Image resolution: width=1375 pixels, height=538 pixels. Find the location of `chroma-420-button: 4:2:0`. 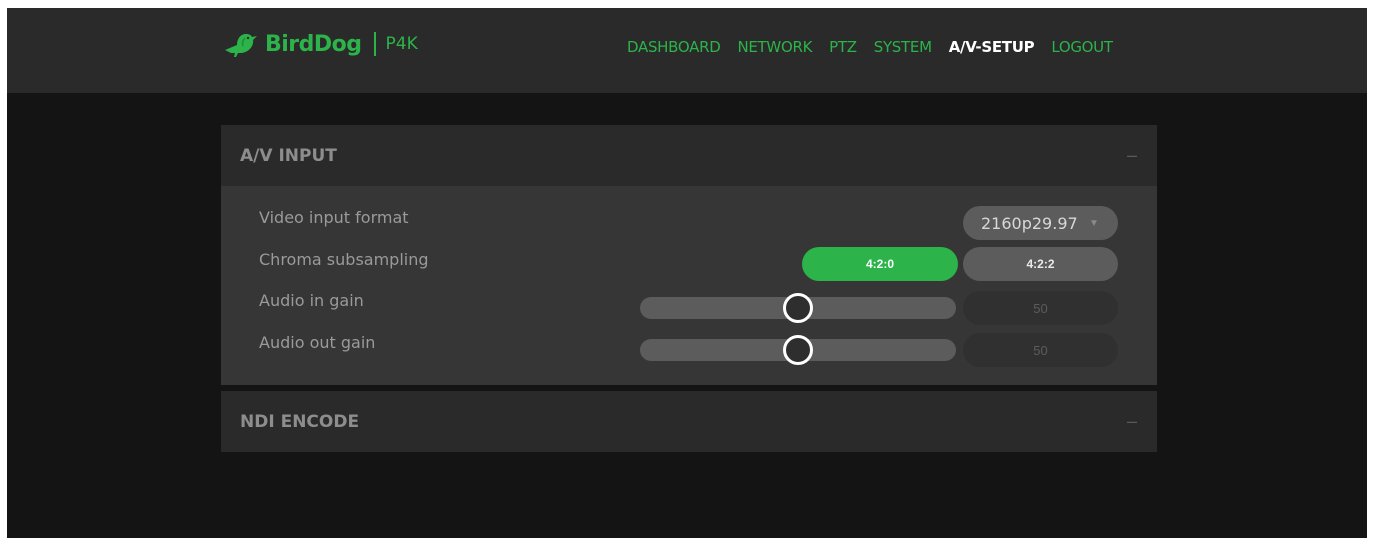

chroma-420-button: 4:2:0 is located at coordinates (880, 264).